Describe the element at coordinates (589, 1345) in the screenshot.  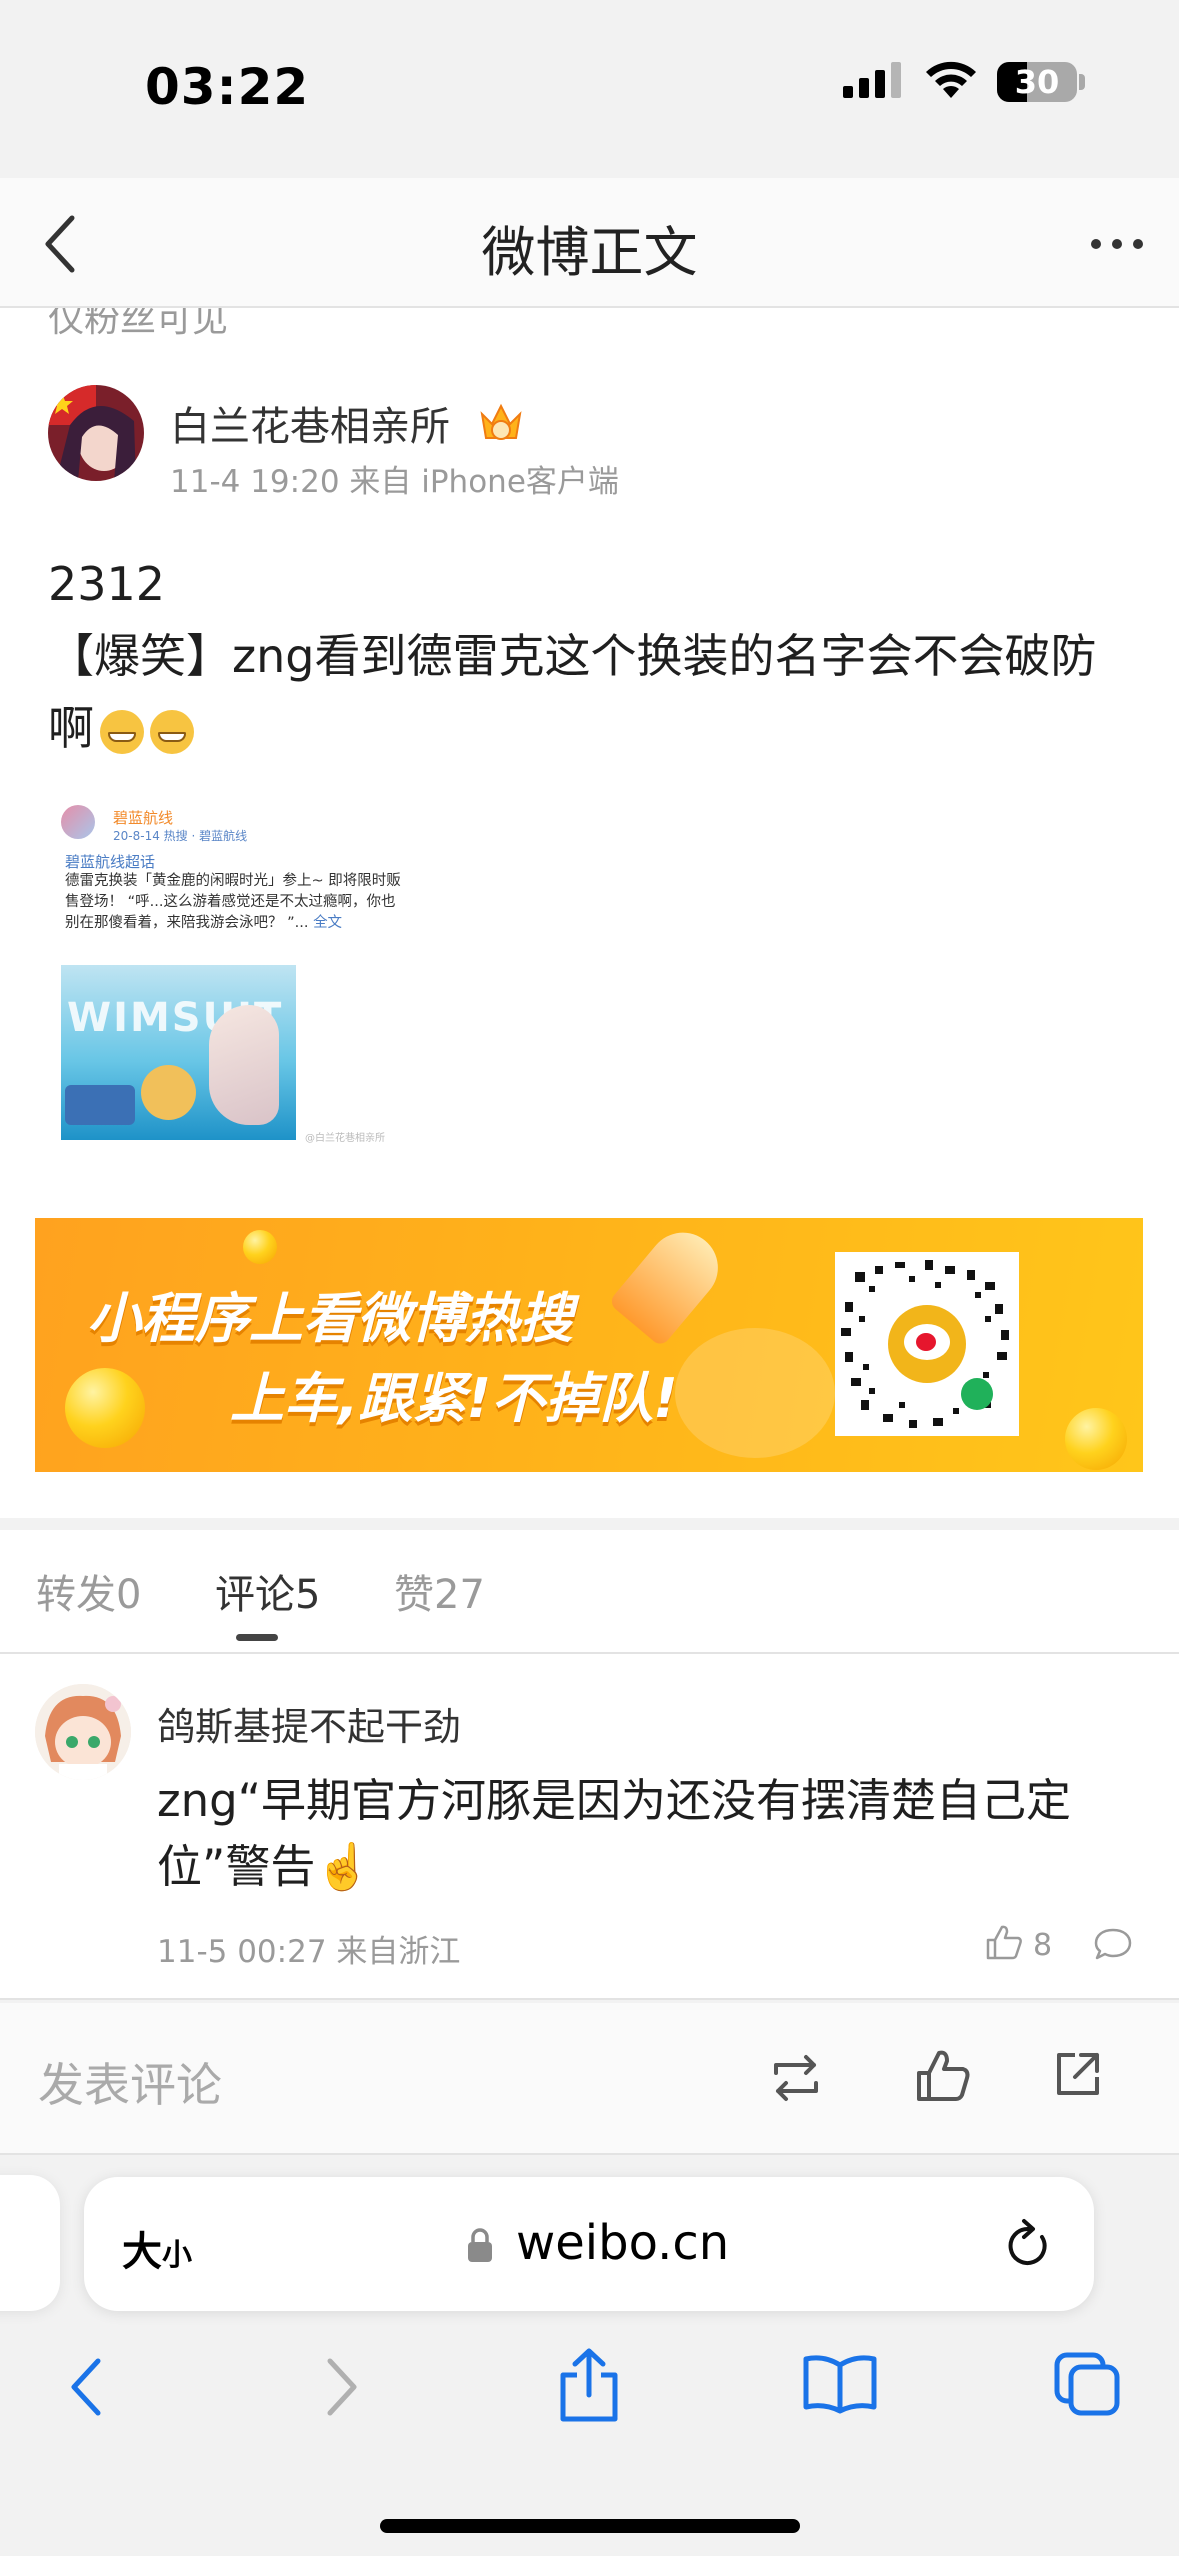
I see `mini-program-ad-banner: 小程序上看微博热搜 上车,跟紧!不掉队!` at that location.